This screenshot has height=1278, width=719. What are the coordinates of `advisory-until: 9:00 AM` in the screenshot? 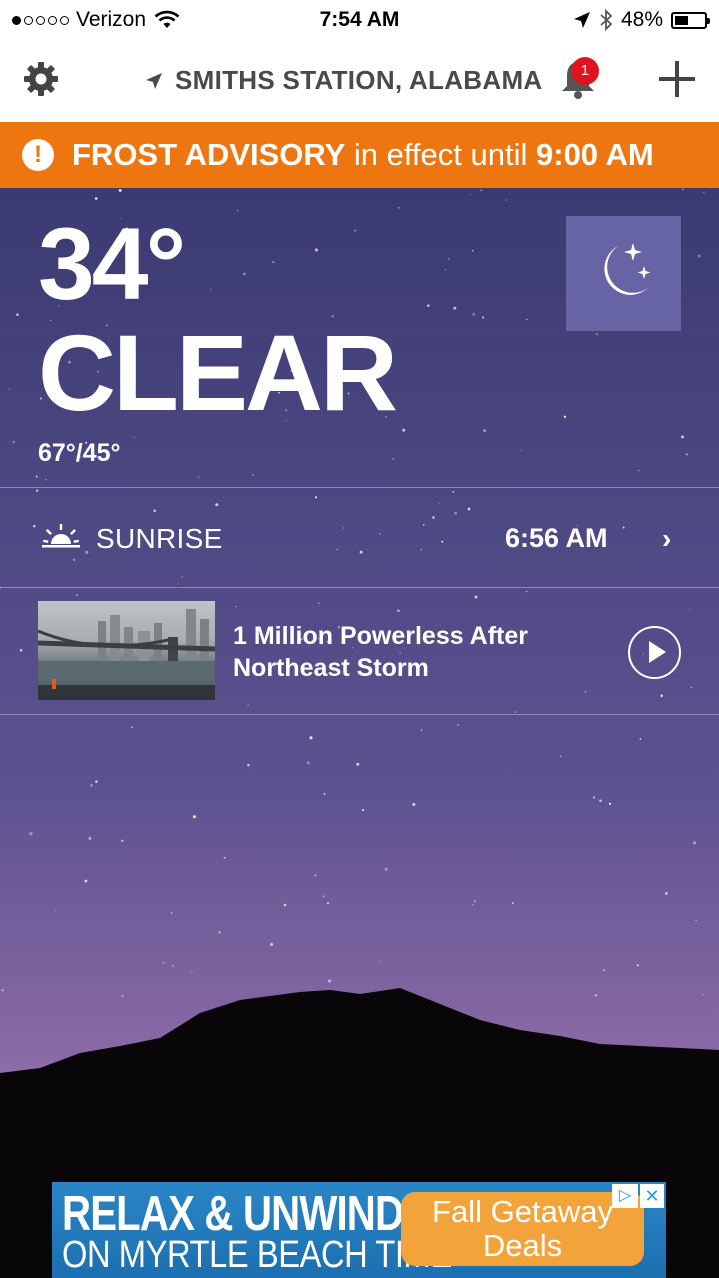 It's located at (595, 154).